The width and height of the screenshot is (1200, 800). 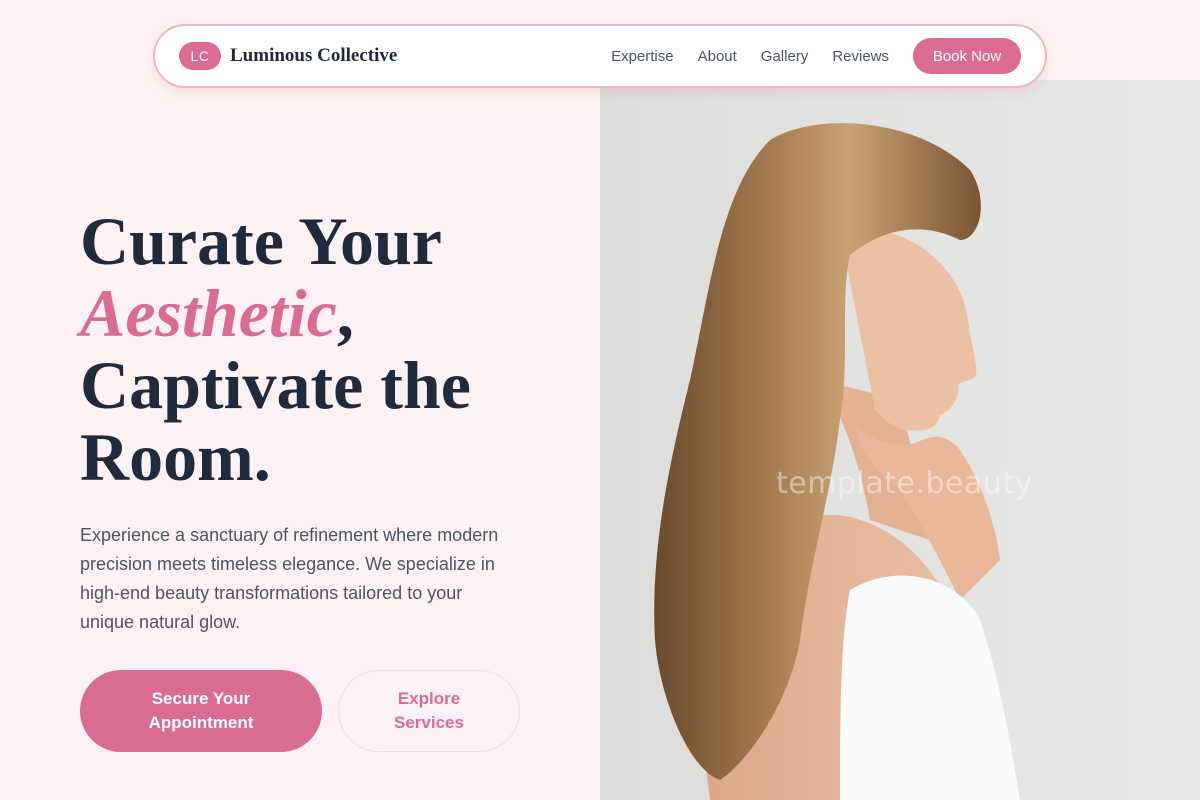 What do you see at coordinates (904, 483) in the screenshot?
I see `watermark-text: template.beauty` at bounding box center [904, 483].